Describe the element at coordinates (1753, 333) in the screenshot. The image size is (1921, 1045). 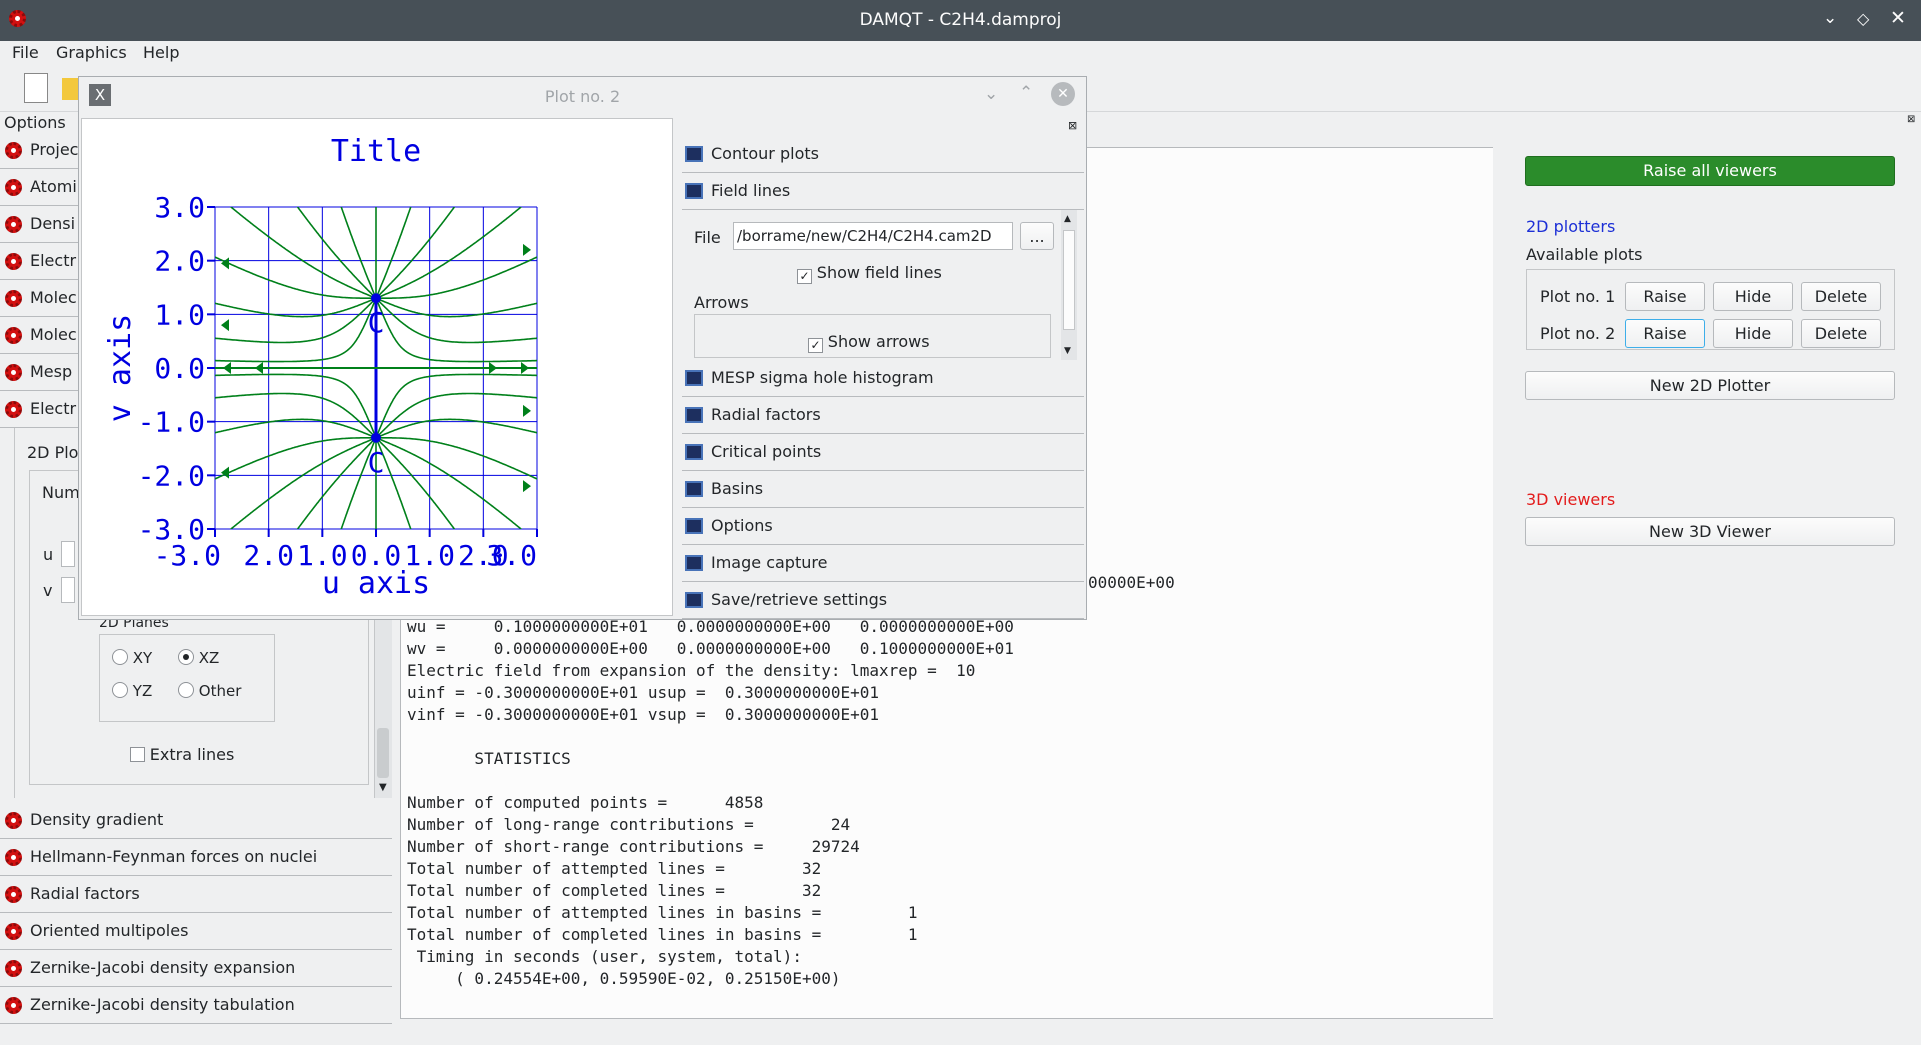
I see `plot-2-hide-button: Hide` at that location.